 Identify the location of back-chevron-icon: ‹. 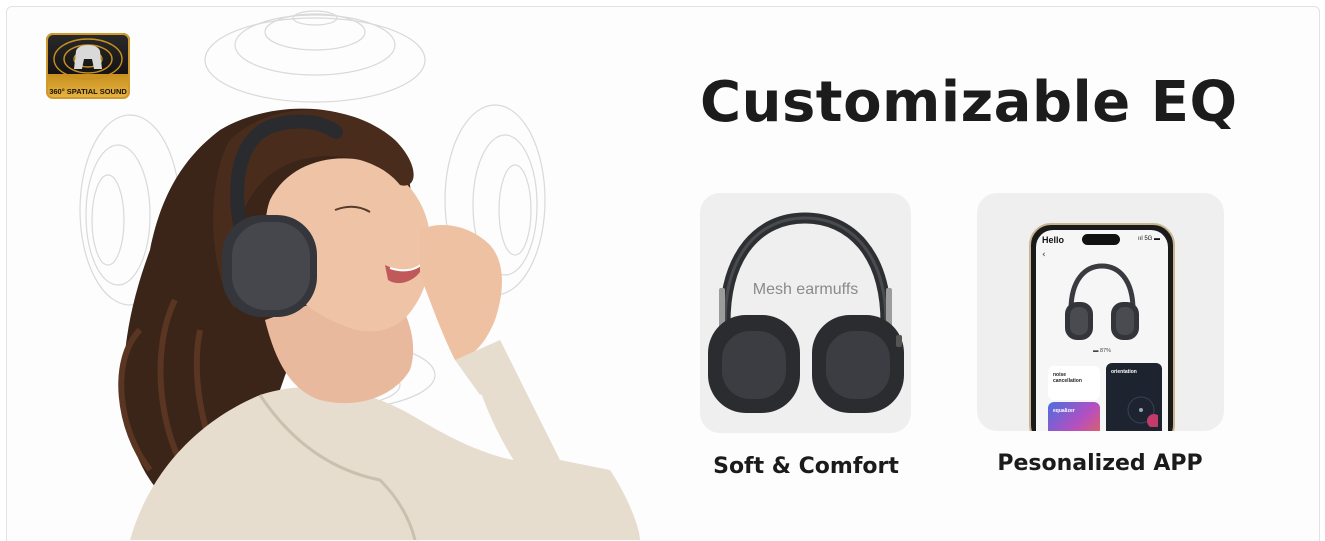
(1044, 255).